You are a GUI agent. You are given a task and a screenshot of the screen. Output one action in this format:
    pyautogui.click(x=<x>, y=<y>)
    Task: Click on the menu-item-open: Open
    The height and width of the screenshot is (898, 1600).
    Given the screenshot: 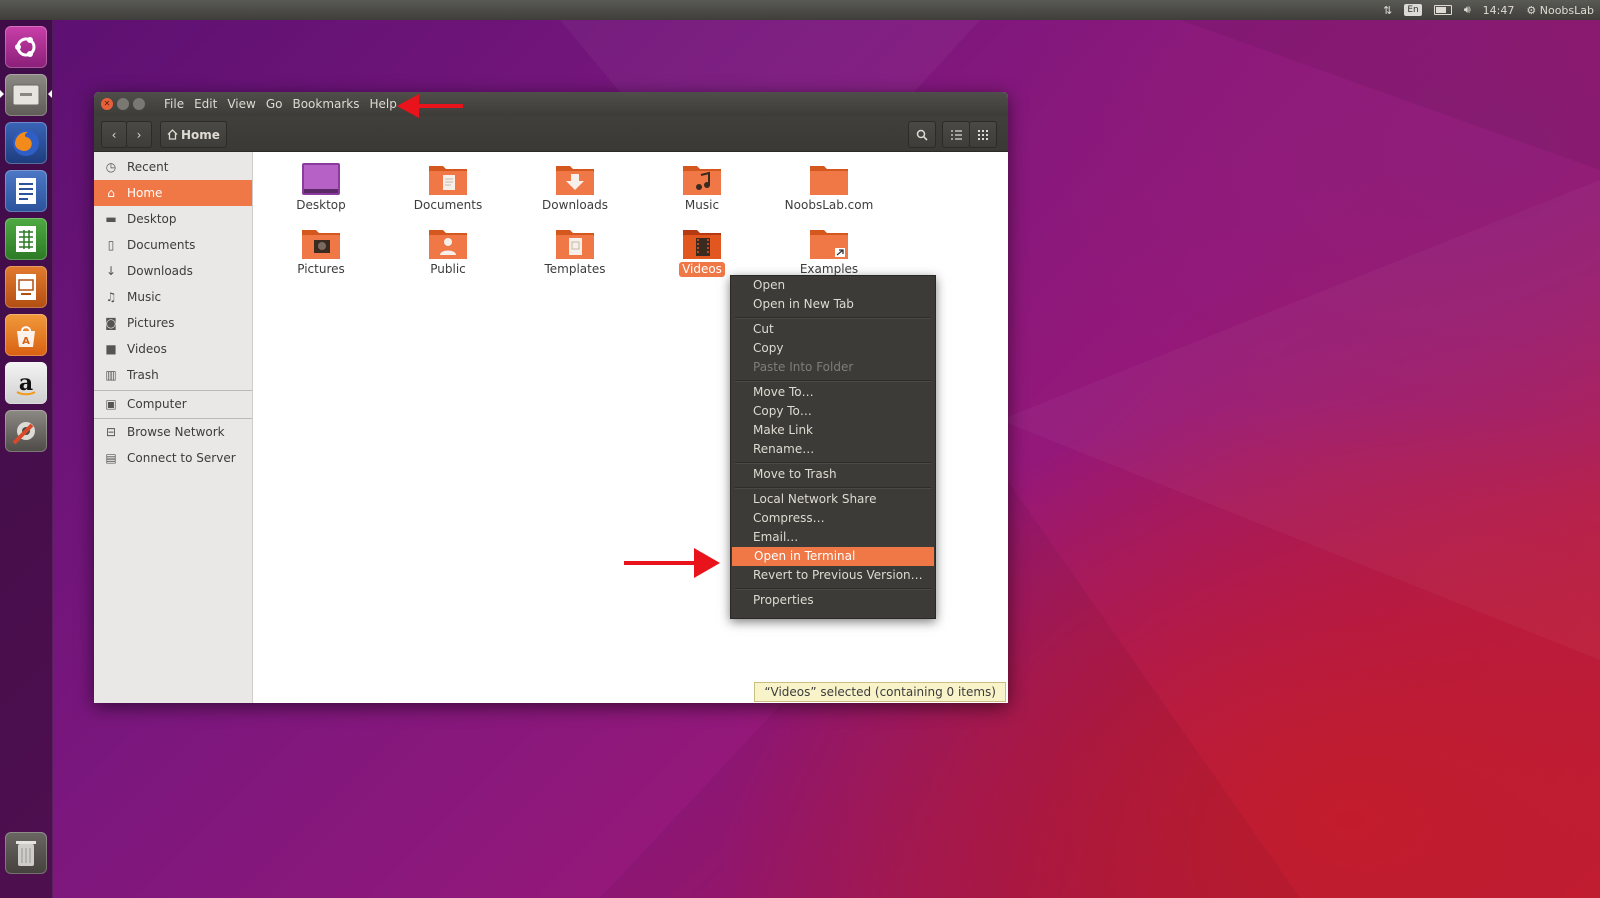 What is the action you would take?
    pyautogui.click(x=833, y=285)
    